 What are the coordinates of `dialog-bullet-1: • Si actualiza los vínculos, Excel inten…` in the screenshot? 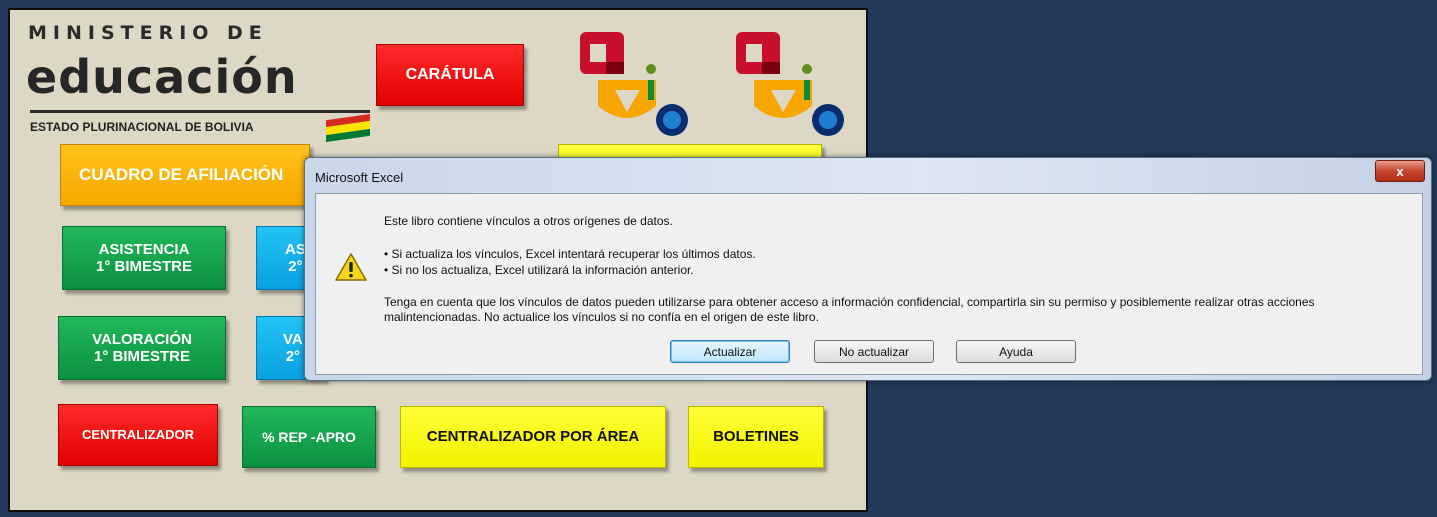 It's located at (570, 254).